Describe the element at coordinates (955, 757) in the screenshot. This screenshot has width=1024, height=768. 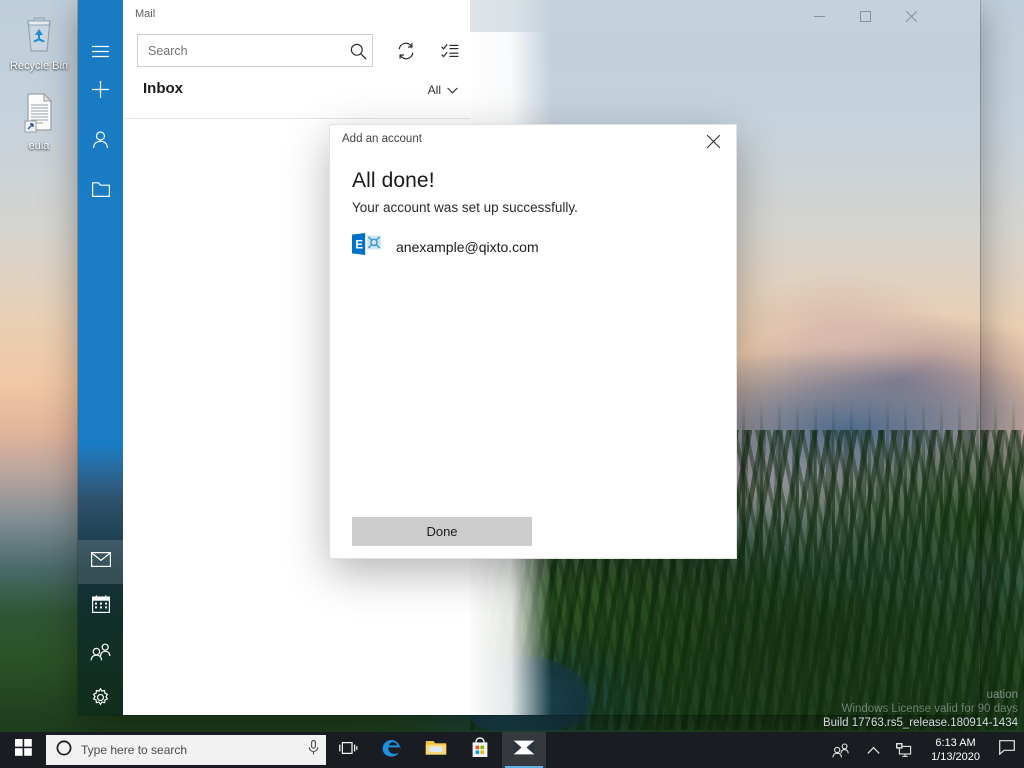
I see `clock-date: 1/13/2020` at that location.